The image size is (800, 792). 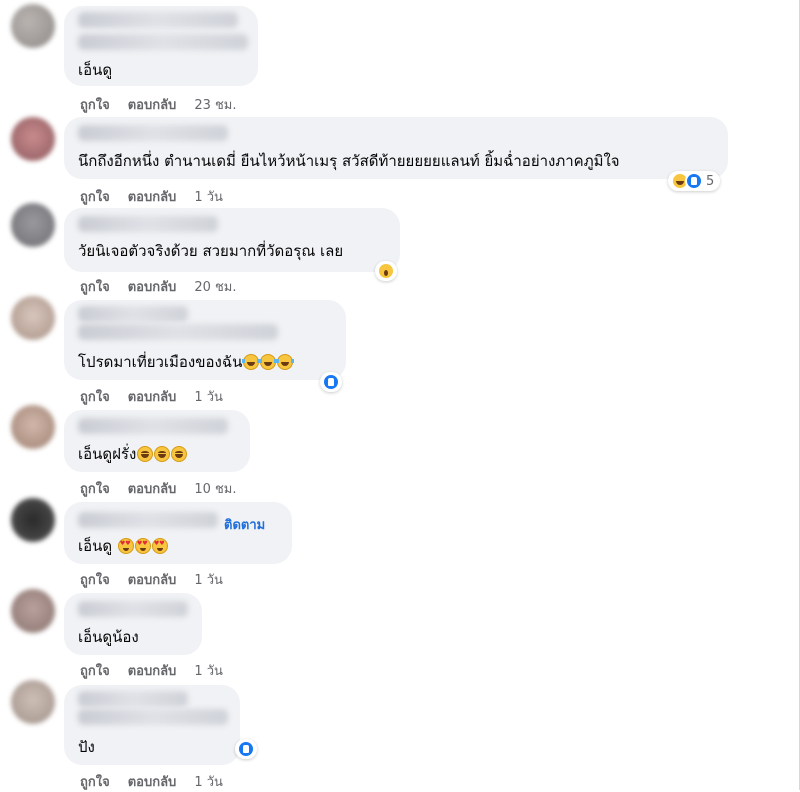 I want to click on comment-actions: ถูกใจ ตอบกลับ 20 ชม., so click(x=167, y=286).